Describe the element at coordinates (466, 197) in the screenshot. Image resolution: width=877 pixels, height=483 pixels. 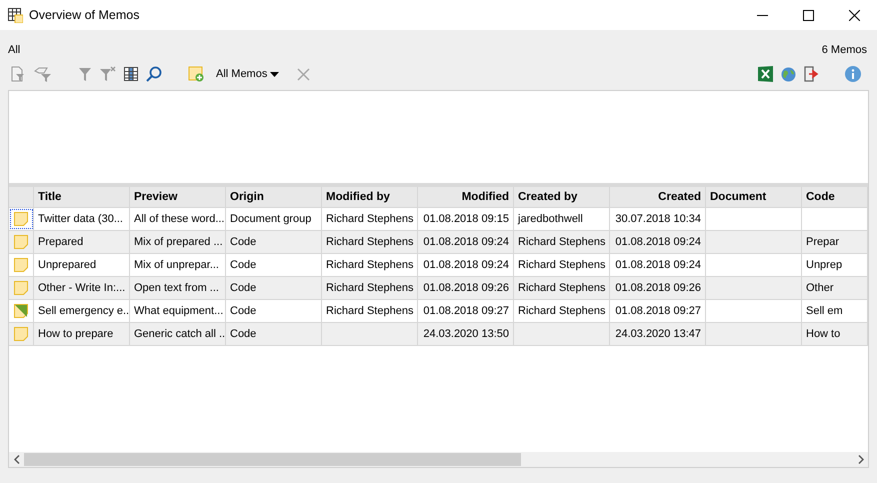
I see `column-header: Modified` at that location.